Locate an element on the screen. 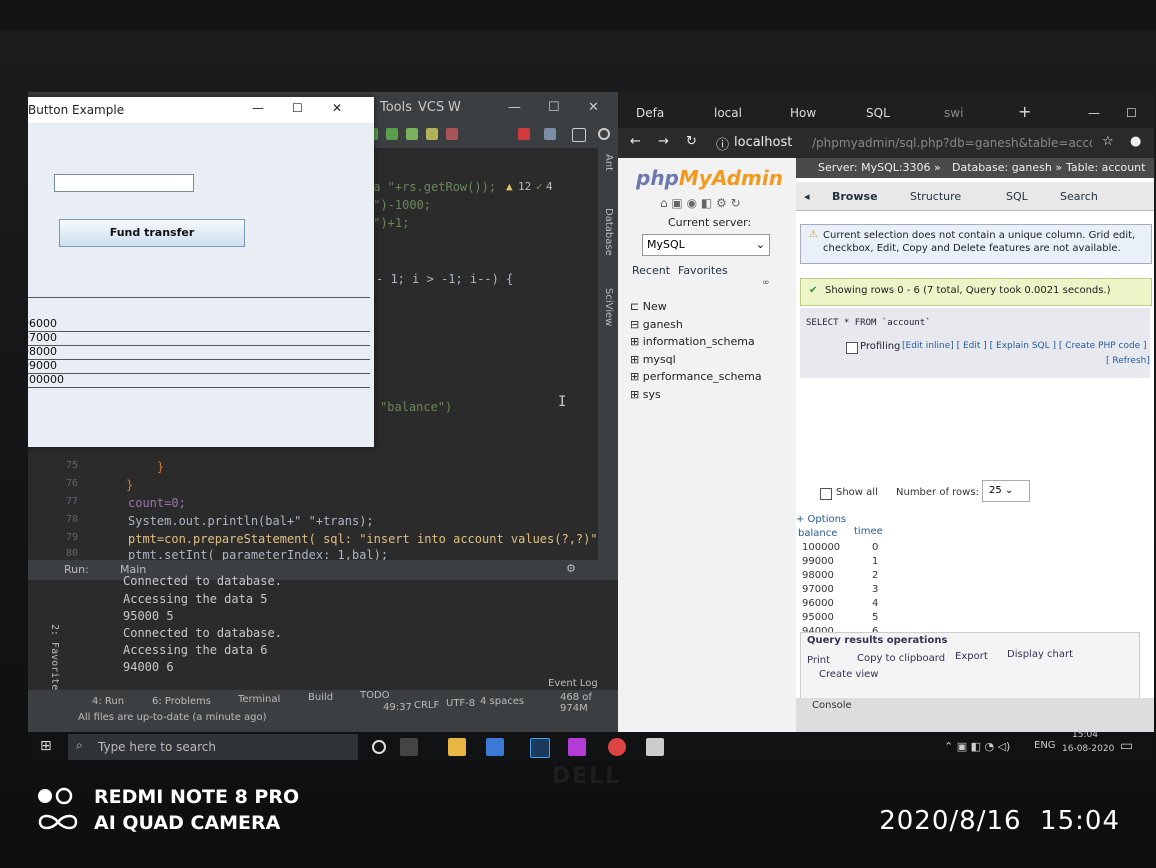  memory-indicator: 468 of 974M is located at coordinates (589, 703).